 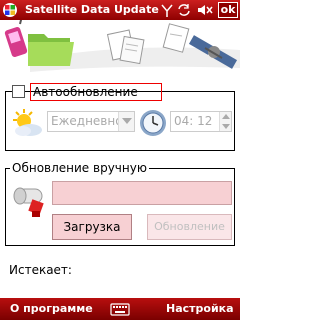 I want to click on folder-icon, so click(x=51, y=50).